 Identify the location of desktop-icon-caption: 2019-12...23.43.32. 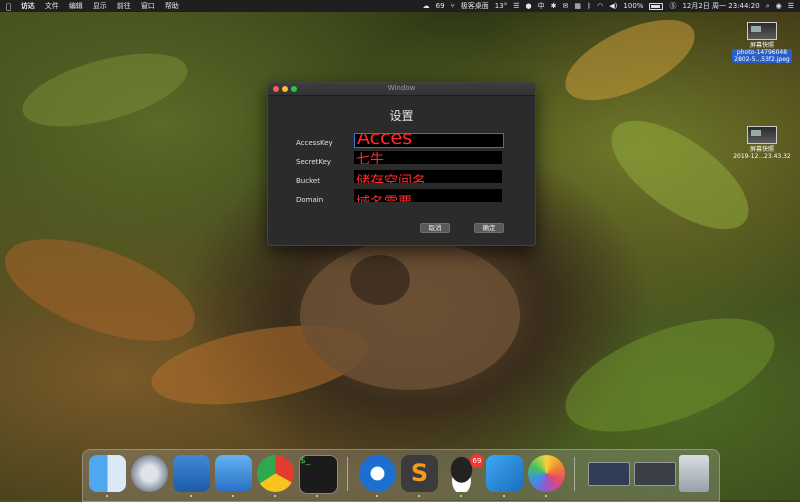
(762, 156).